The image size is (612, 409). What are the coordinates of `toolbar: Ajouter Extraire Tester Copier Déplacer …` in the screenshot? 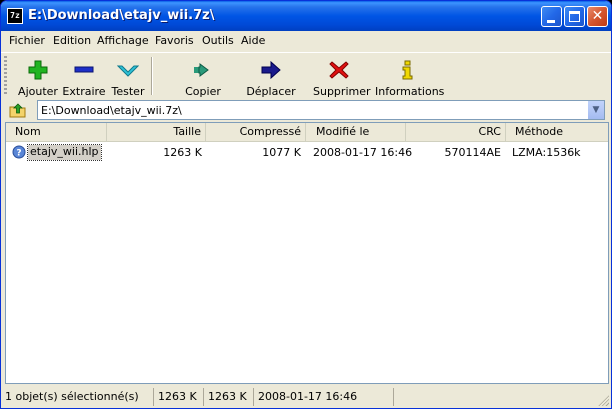 It's located at (306, 75).